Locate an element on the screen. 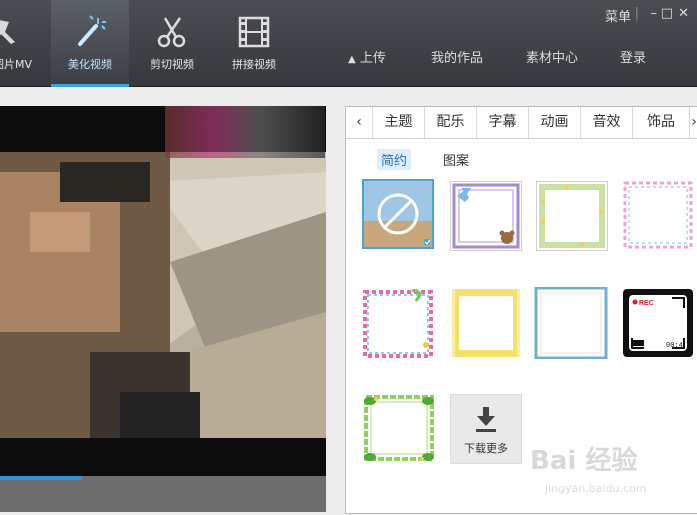 This screenshot has height=515, width=697. upload-label: 上传 is located at coordinates (372, 58).